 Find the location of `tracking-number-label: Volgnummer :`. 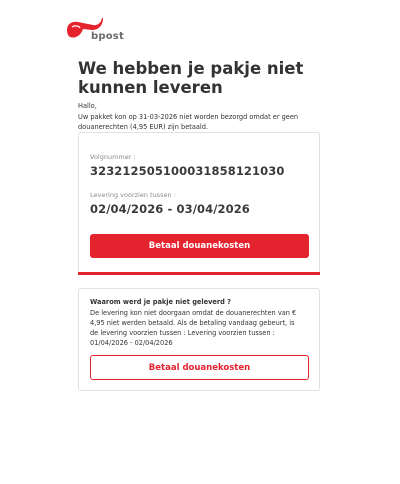

tracking-number-label: Volgnummer : is located at coordinates (113, 157).